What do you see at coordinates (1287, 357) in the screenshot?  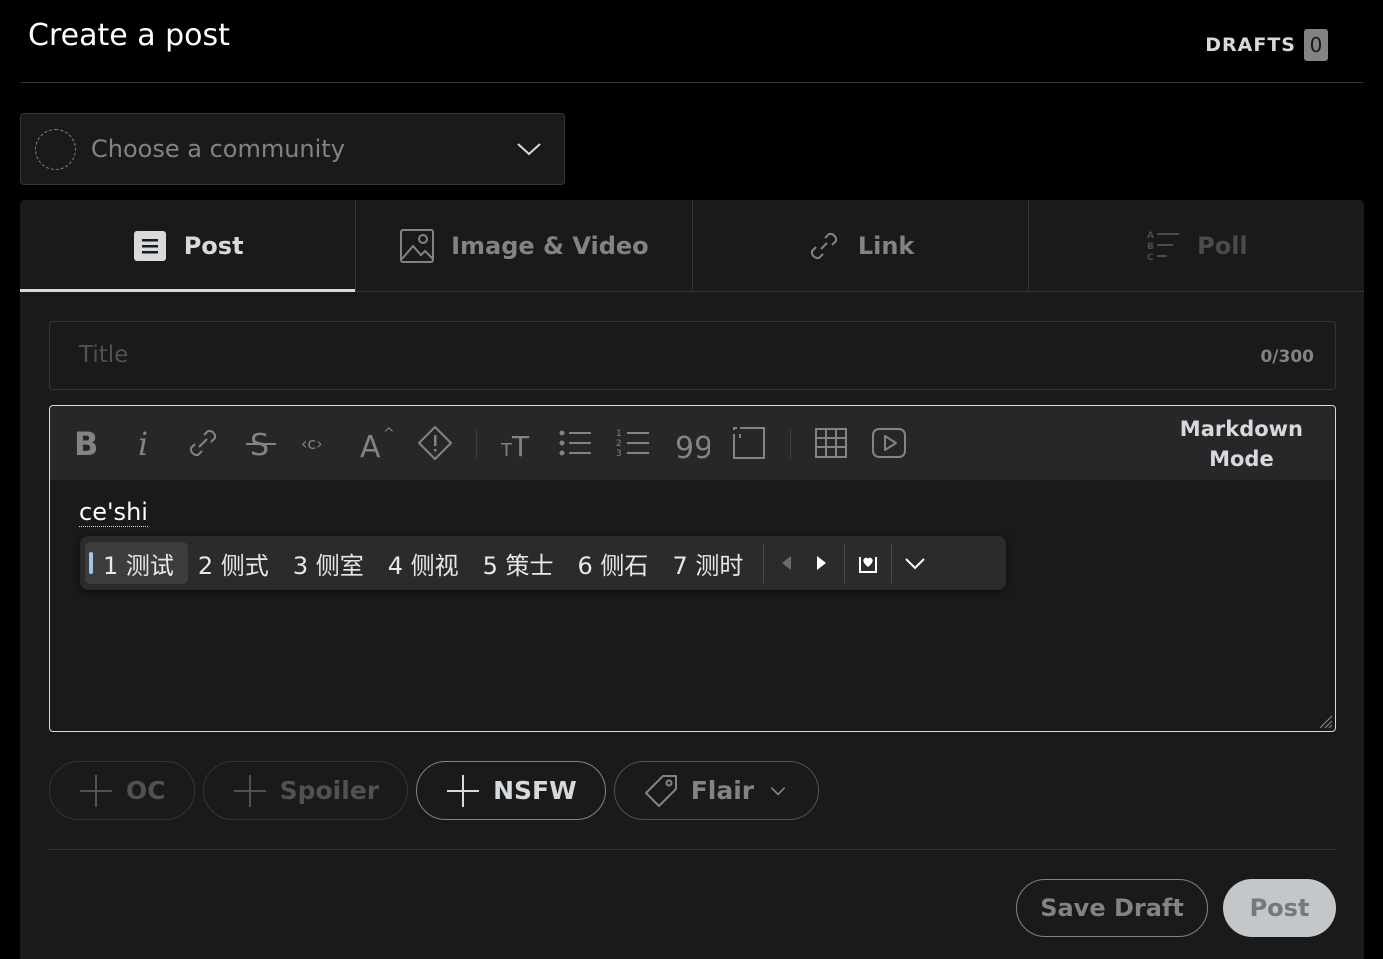 I see `title-char-counter: 0/300` at bounding box center [1287, 357].